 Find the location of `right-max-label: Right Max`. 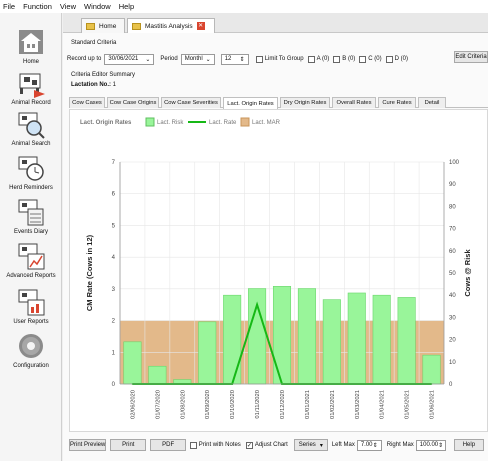

right-max-label: Right Max is located at coordinates (400, 445).